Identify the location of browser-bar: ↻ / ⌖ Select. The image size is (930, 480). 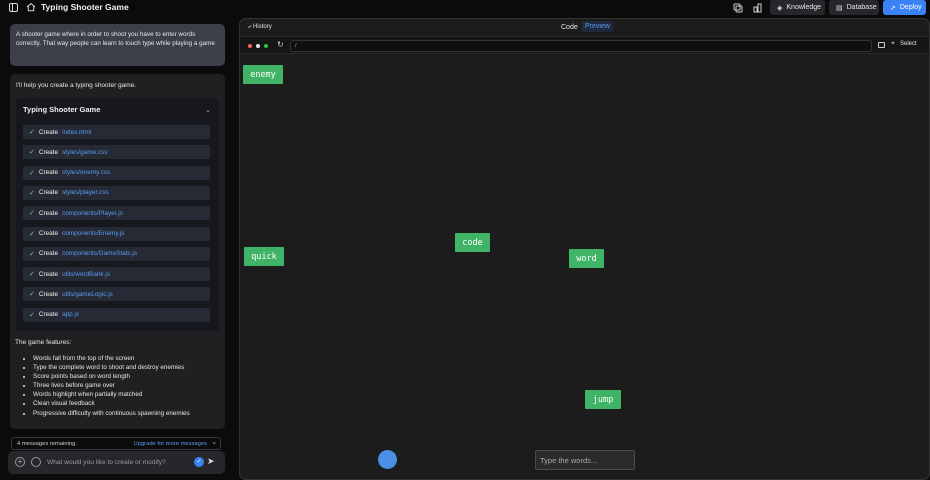
(584, 45).